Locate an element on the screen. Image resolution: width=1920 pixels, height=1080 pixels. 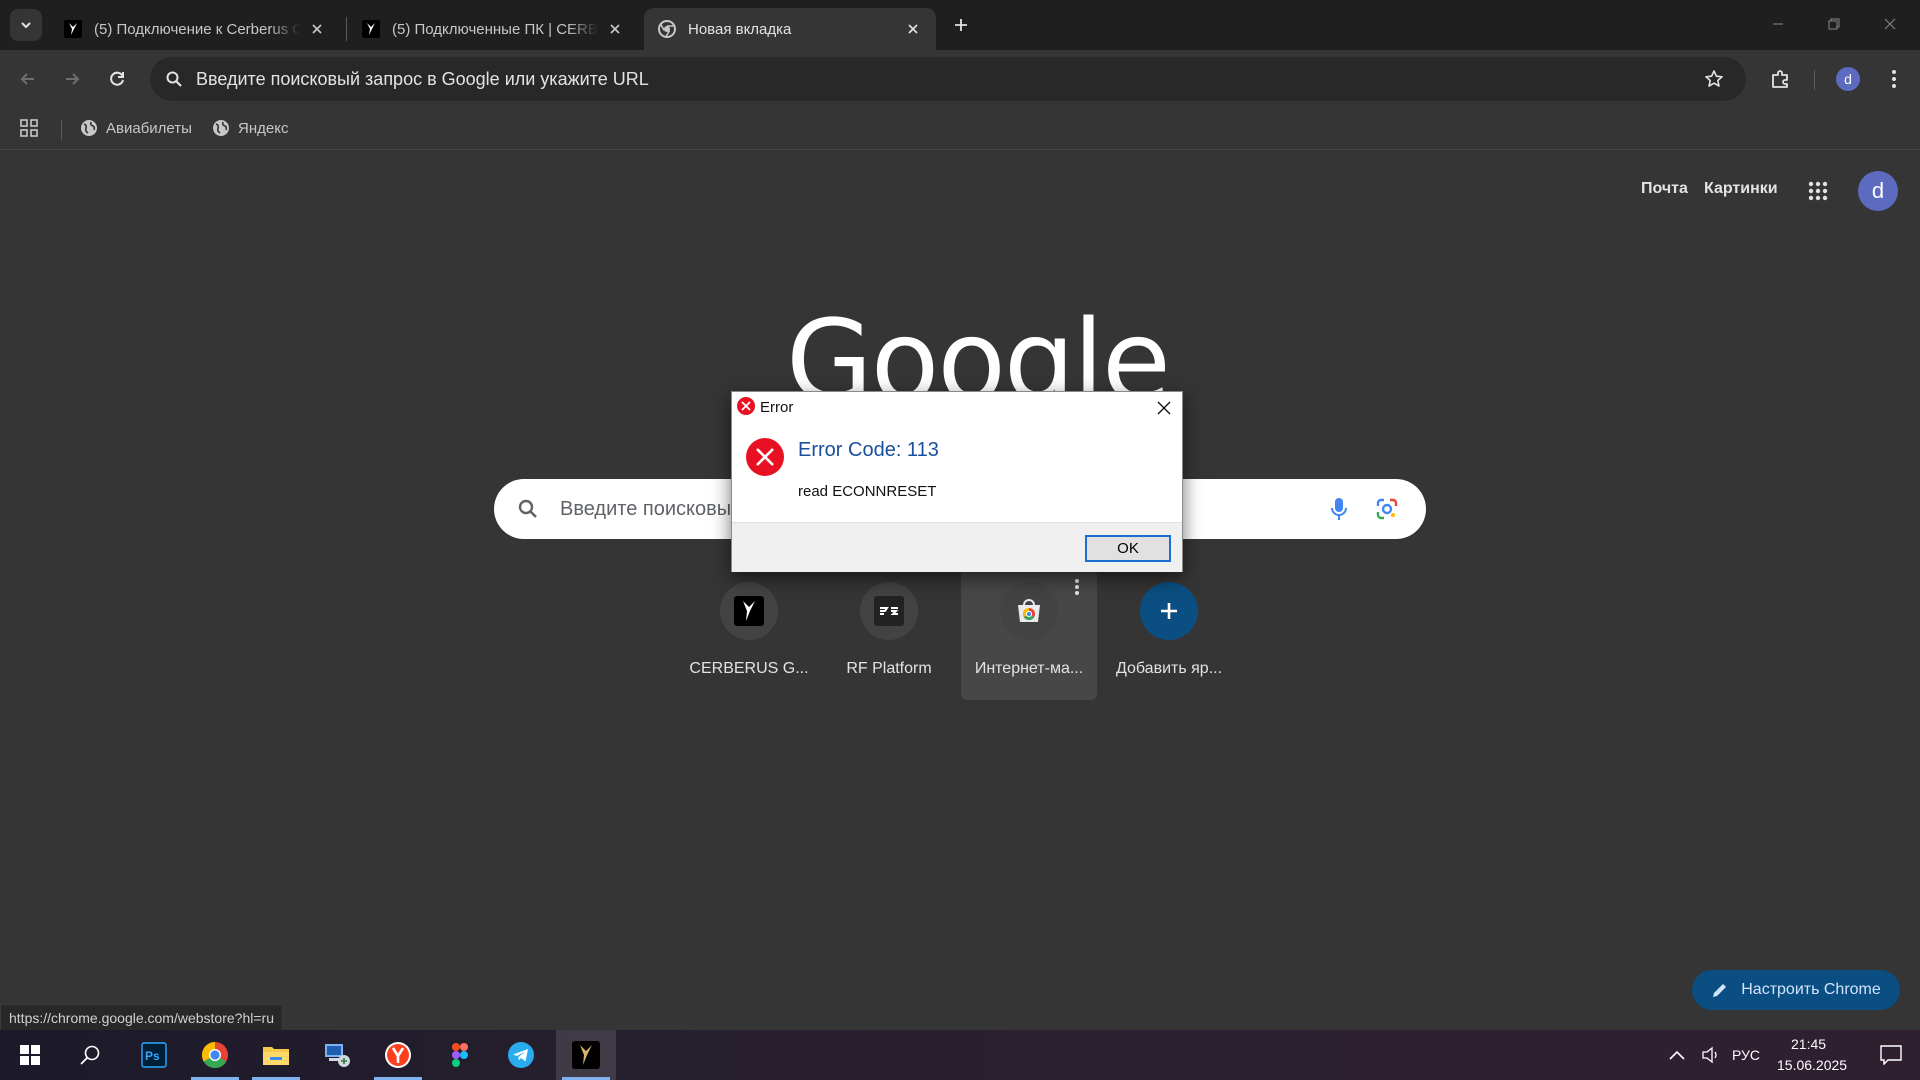
tab-new-tab: Новая вкладка is located at coordinates (790, 29).